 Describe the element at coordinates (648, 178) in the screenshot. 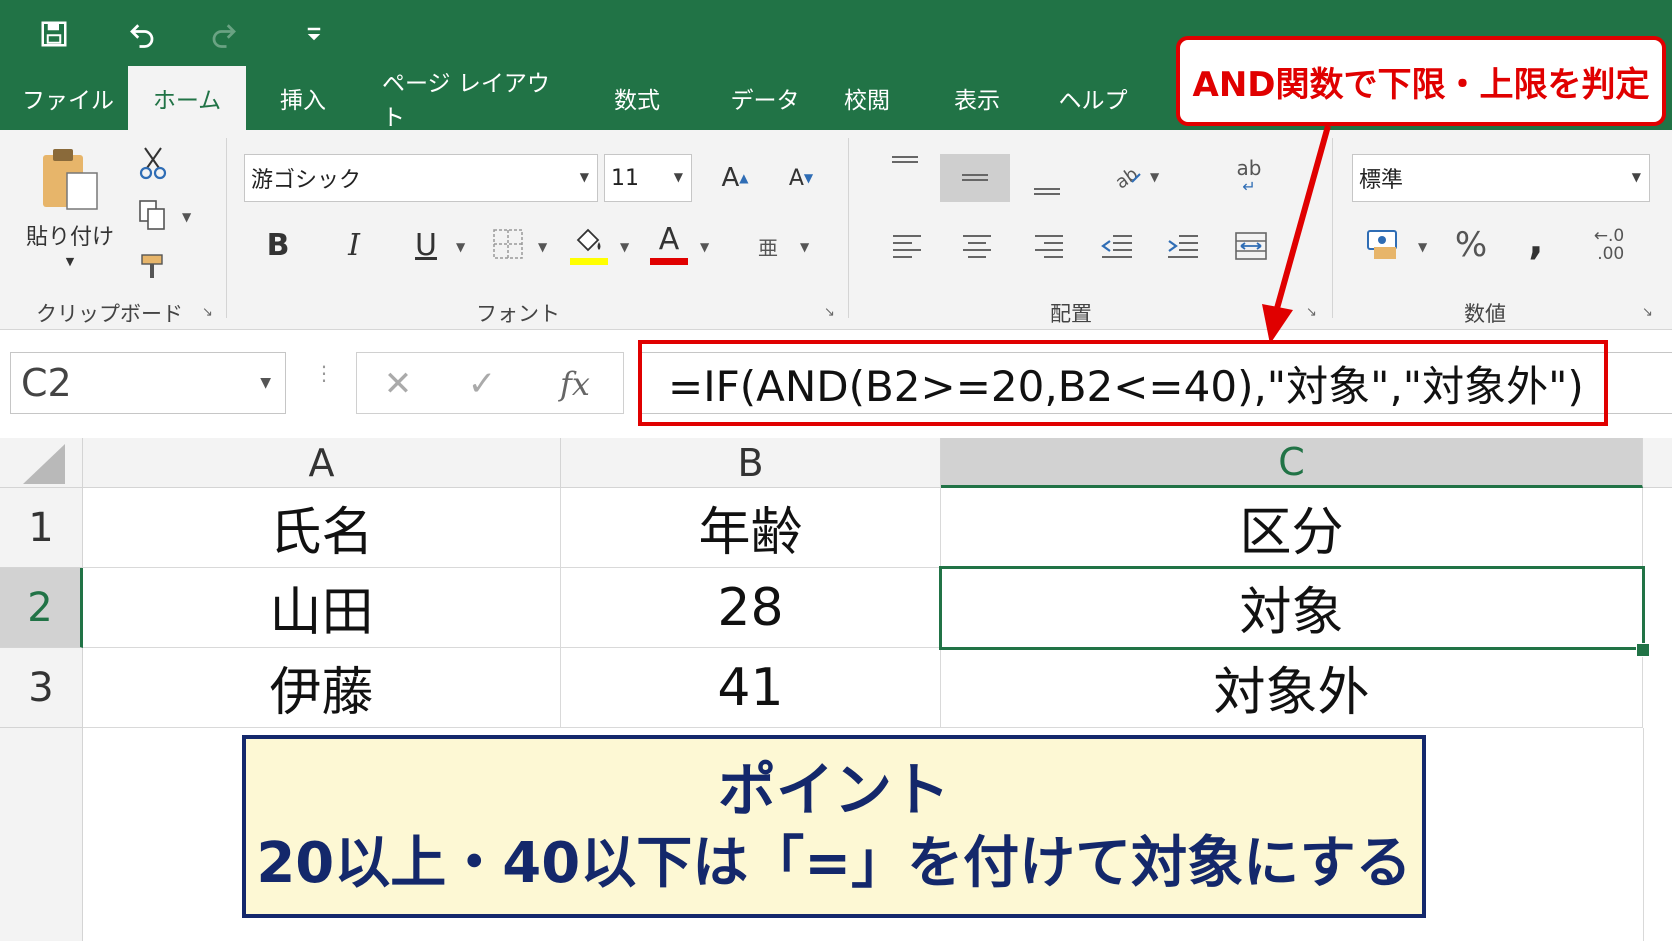

I see `font-size-combo: 11 ▼` at that location.